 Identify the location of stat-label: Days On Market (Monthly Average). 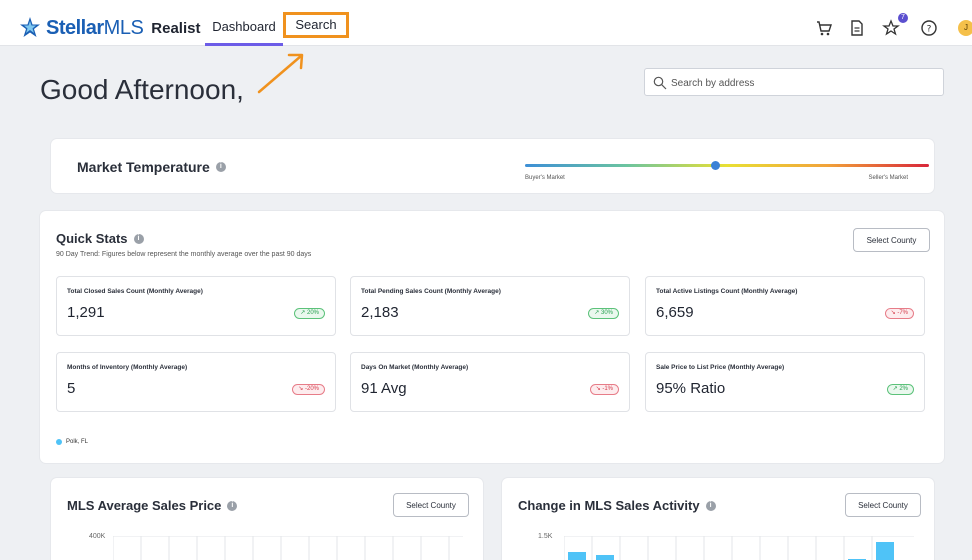
(415, 367).